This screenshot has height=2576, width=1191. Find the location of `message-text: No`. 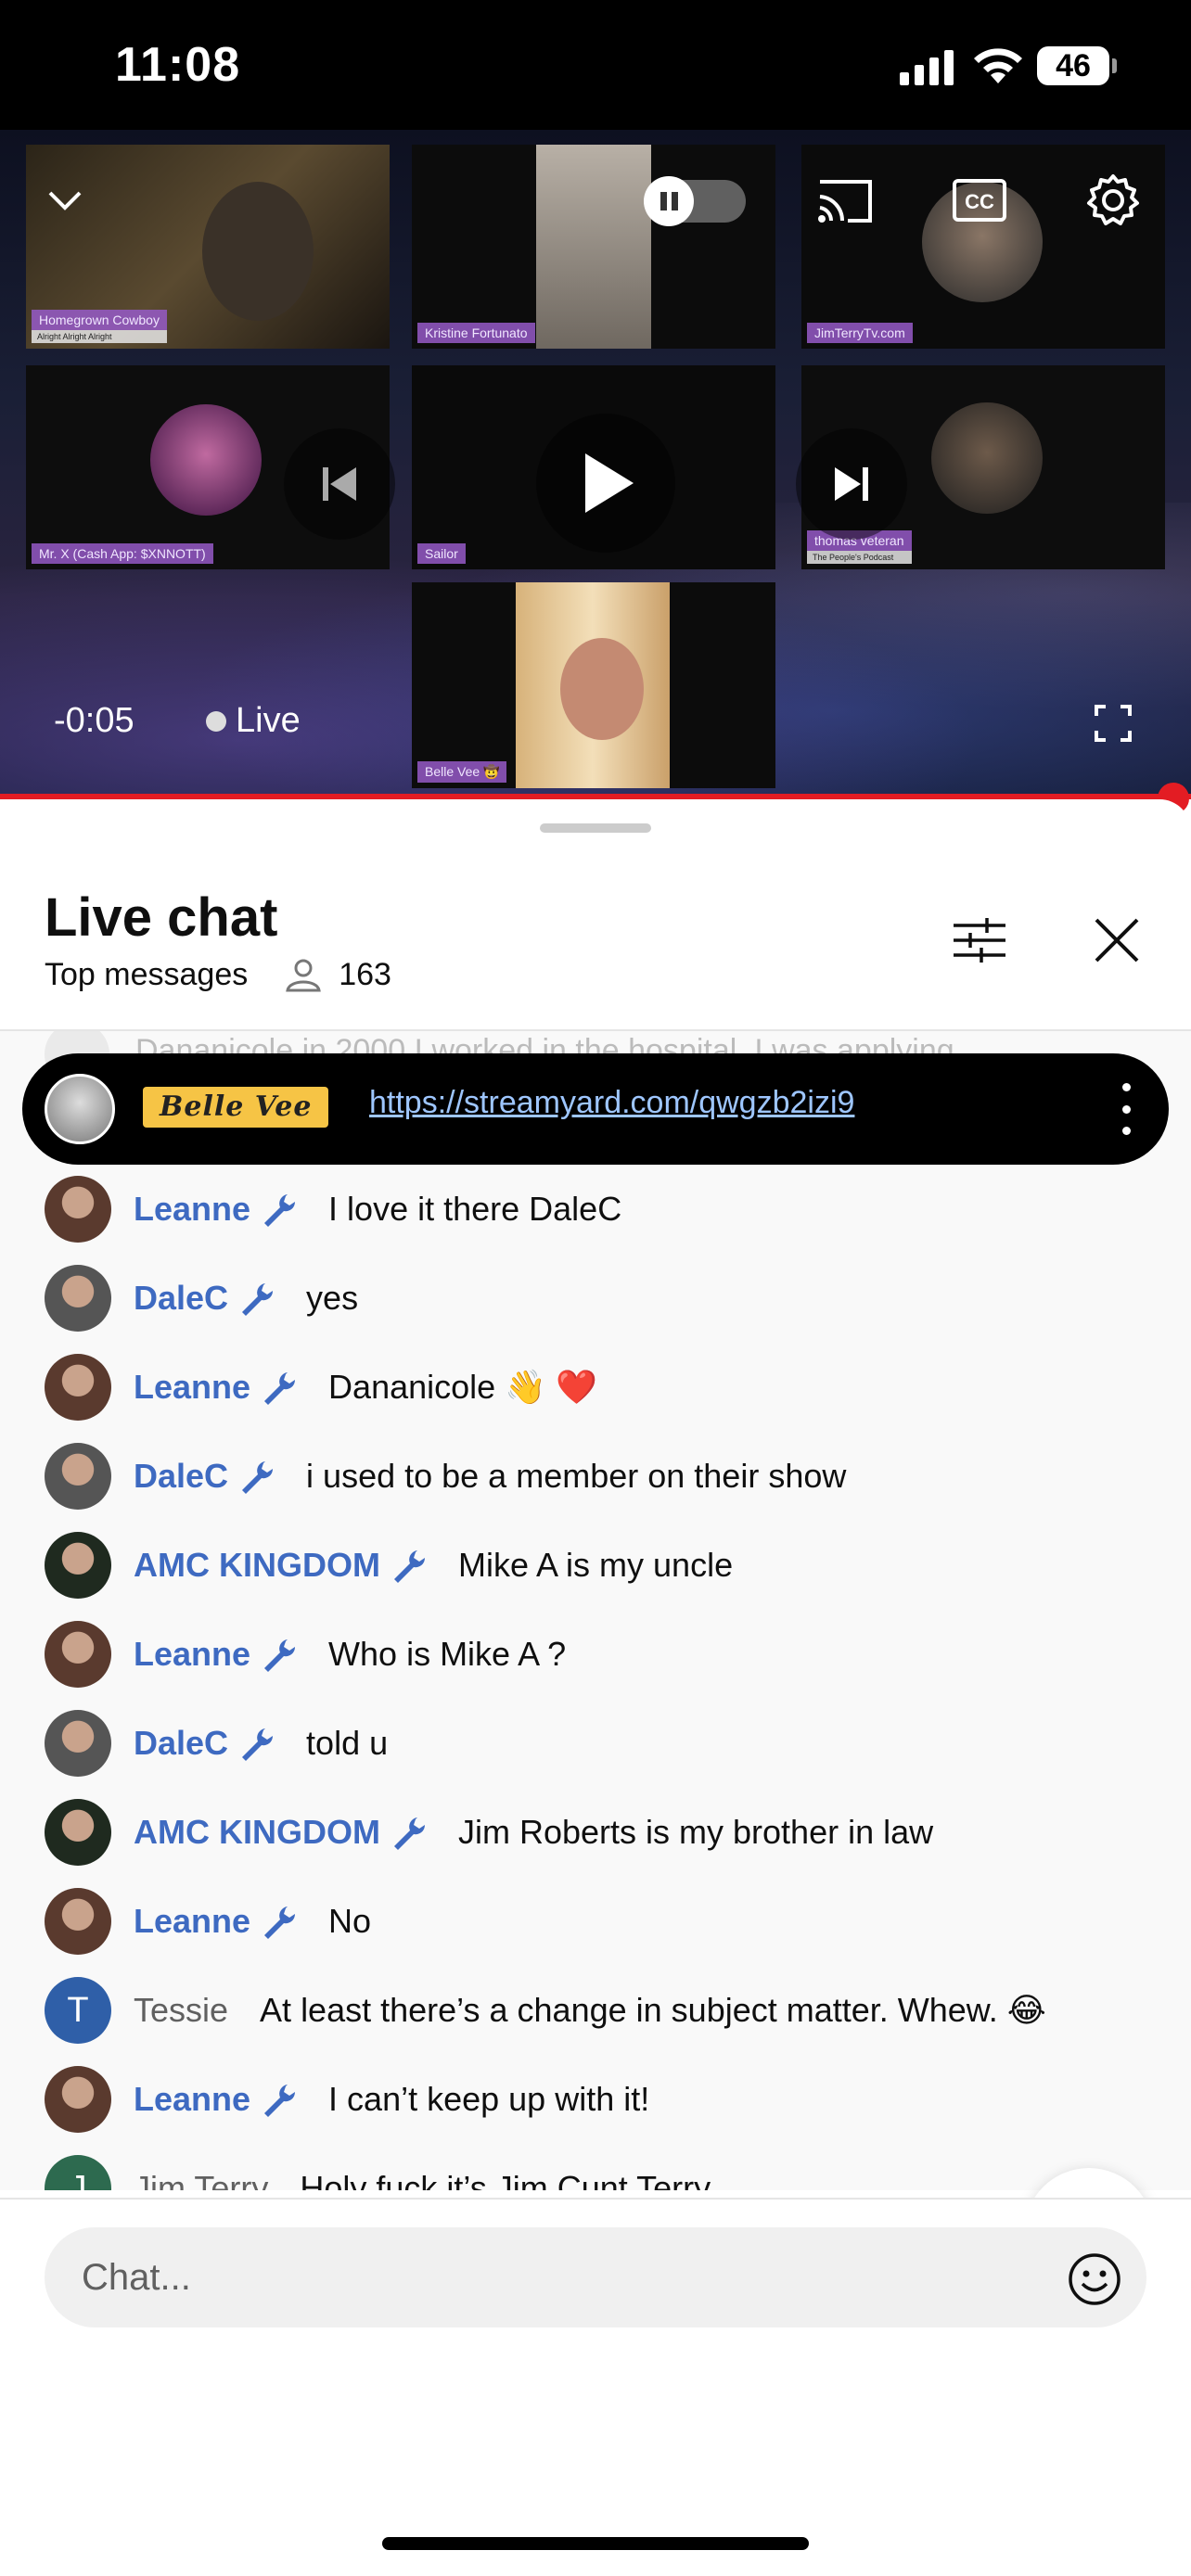

message-text: No is located at coordinates (350, 1921).